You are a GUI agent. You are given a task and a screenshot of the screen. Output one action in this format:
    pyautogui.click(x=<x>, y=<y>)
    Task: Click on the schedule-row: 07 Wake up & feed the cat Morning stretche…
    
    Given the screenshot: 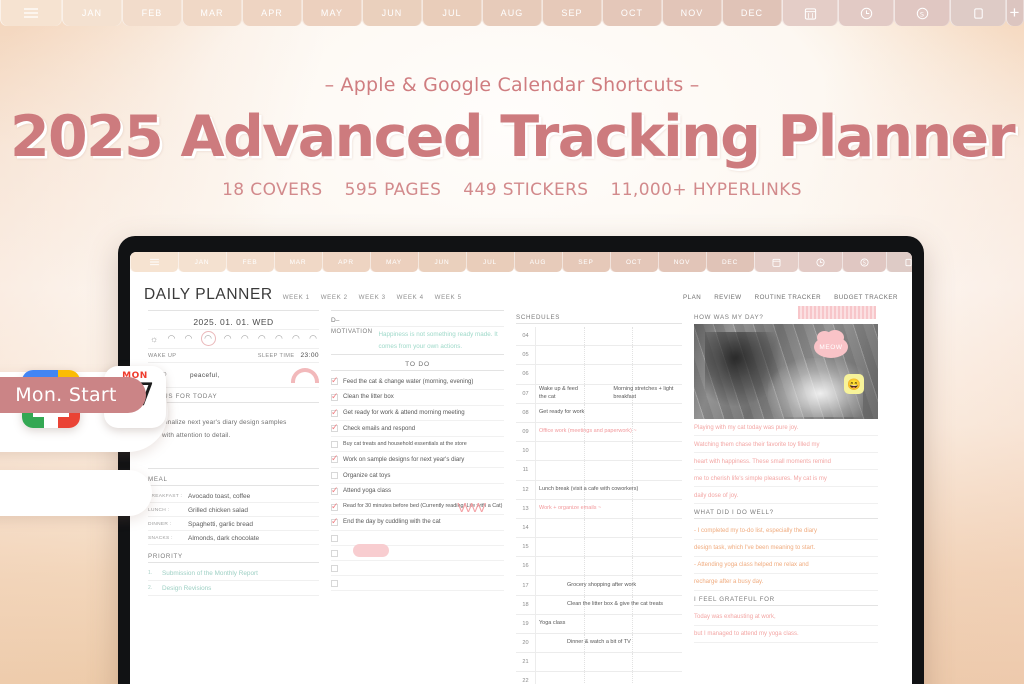 What is the action you would take?
    pyautogui.click(x=599, y=394)
    